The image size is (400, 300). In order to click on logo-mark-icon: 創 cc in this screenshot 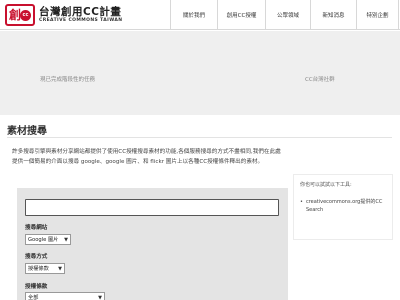, I will do `click(20, 15)`.